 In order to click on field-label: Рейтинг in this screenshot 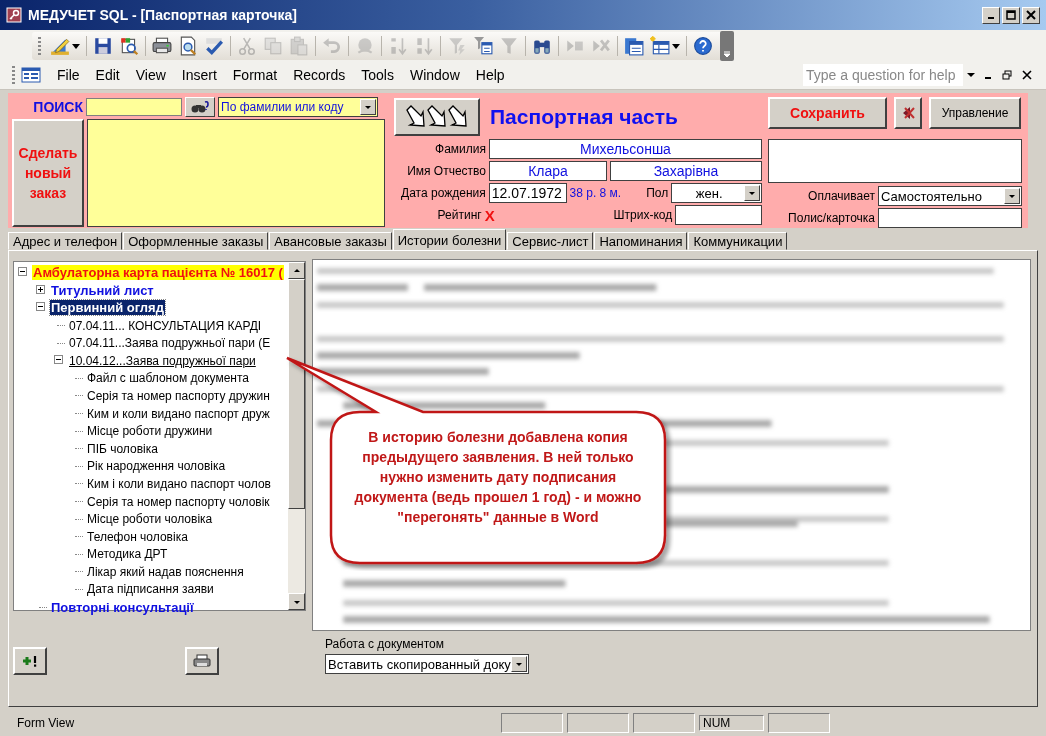, I will do `click(459, 215)`.